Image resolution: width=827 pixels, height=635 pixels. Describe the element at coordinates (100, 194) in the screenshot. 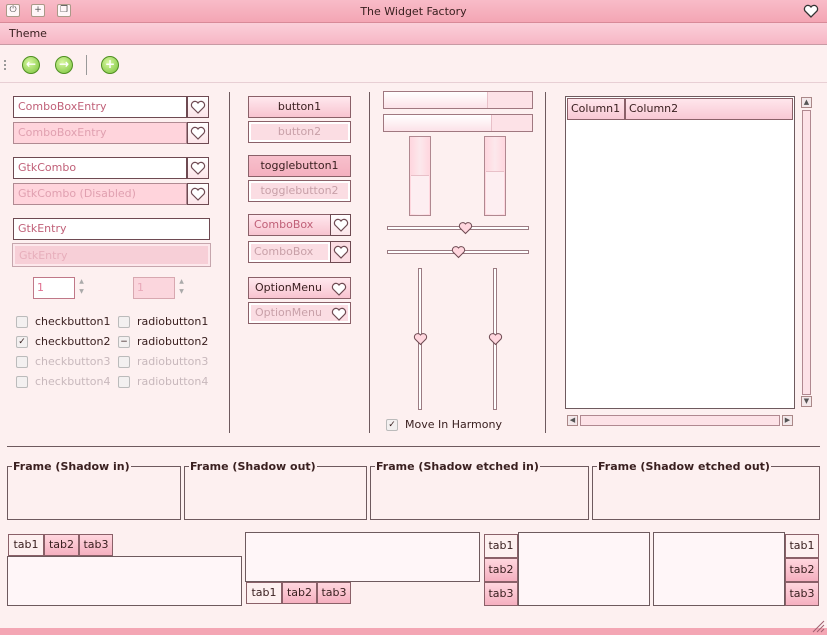

I see `gtkcombo-disabled: GtkCombo (Disabled)` at that location.